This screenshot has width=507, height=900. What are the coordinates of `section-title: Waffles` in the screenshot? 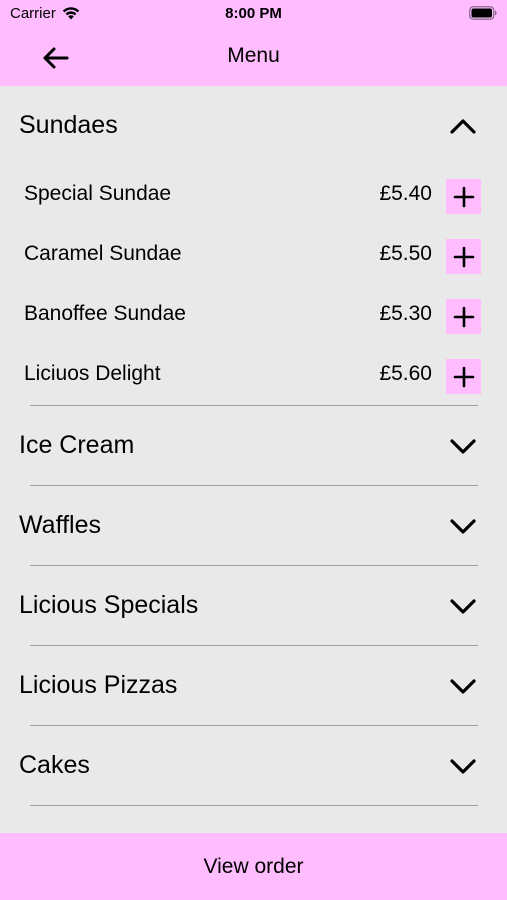 It's located at (60, 525).